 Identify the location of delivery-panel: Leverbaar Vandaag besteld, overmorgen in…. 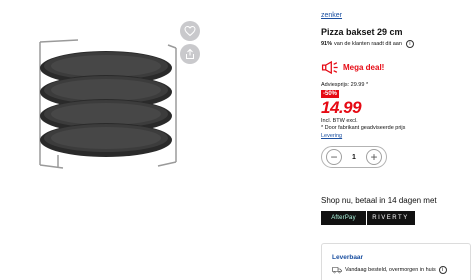
(396, 261).